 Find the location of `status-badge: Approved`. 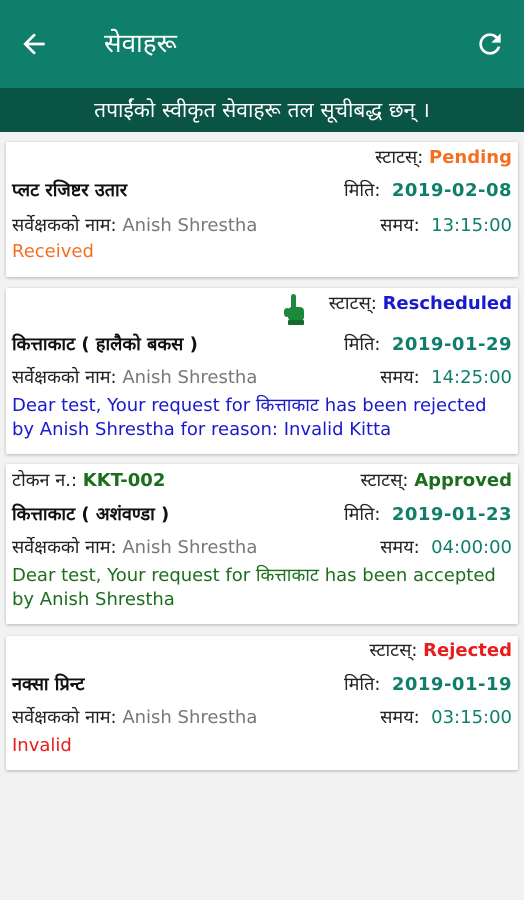

status-badge: Approved is located at coordinates (463, 480).